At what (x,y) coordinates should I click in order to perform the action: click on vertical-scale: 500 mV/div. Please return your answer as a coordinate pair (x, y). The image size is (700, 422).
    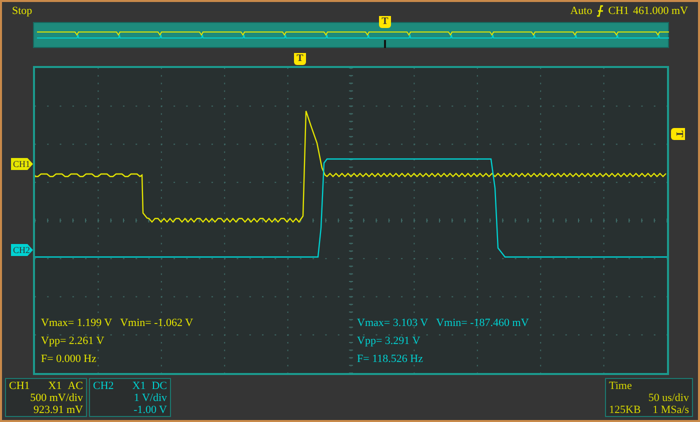
    Looking at the image, I should click on (56, 398).